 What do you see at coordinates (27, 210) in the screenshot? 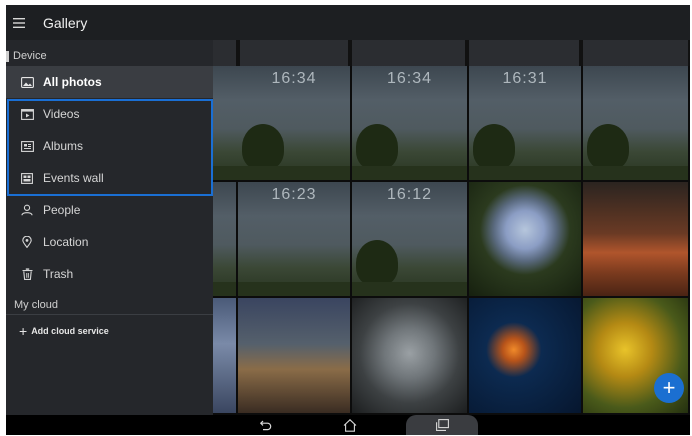
I see `person-icon` at bounding box center [27, 210].